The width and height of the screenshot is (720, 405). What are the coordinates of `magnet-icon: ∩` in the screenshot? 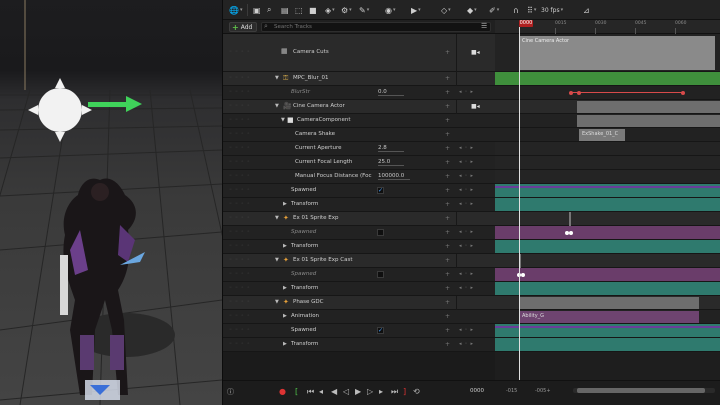 It's located at (516, 10).